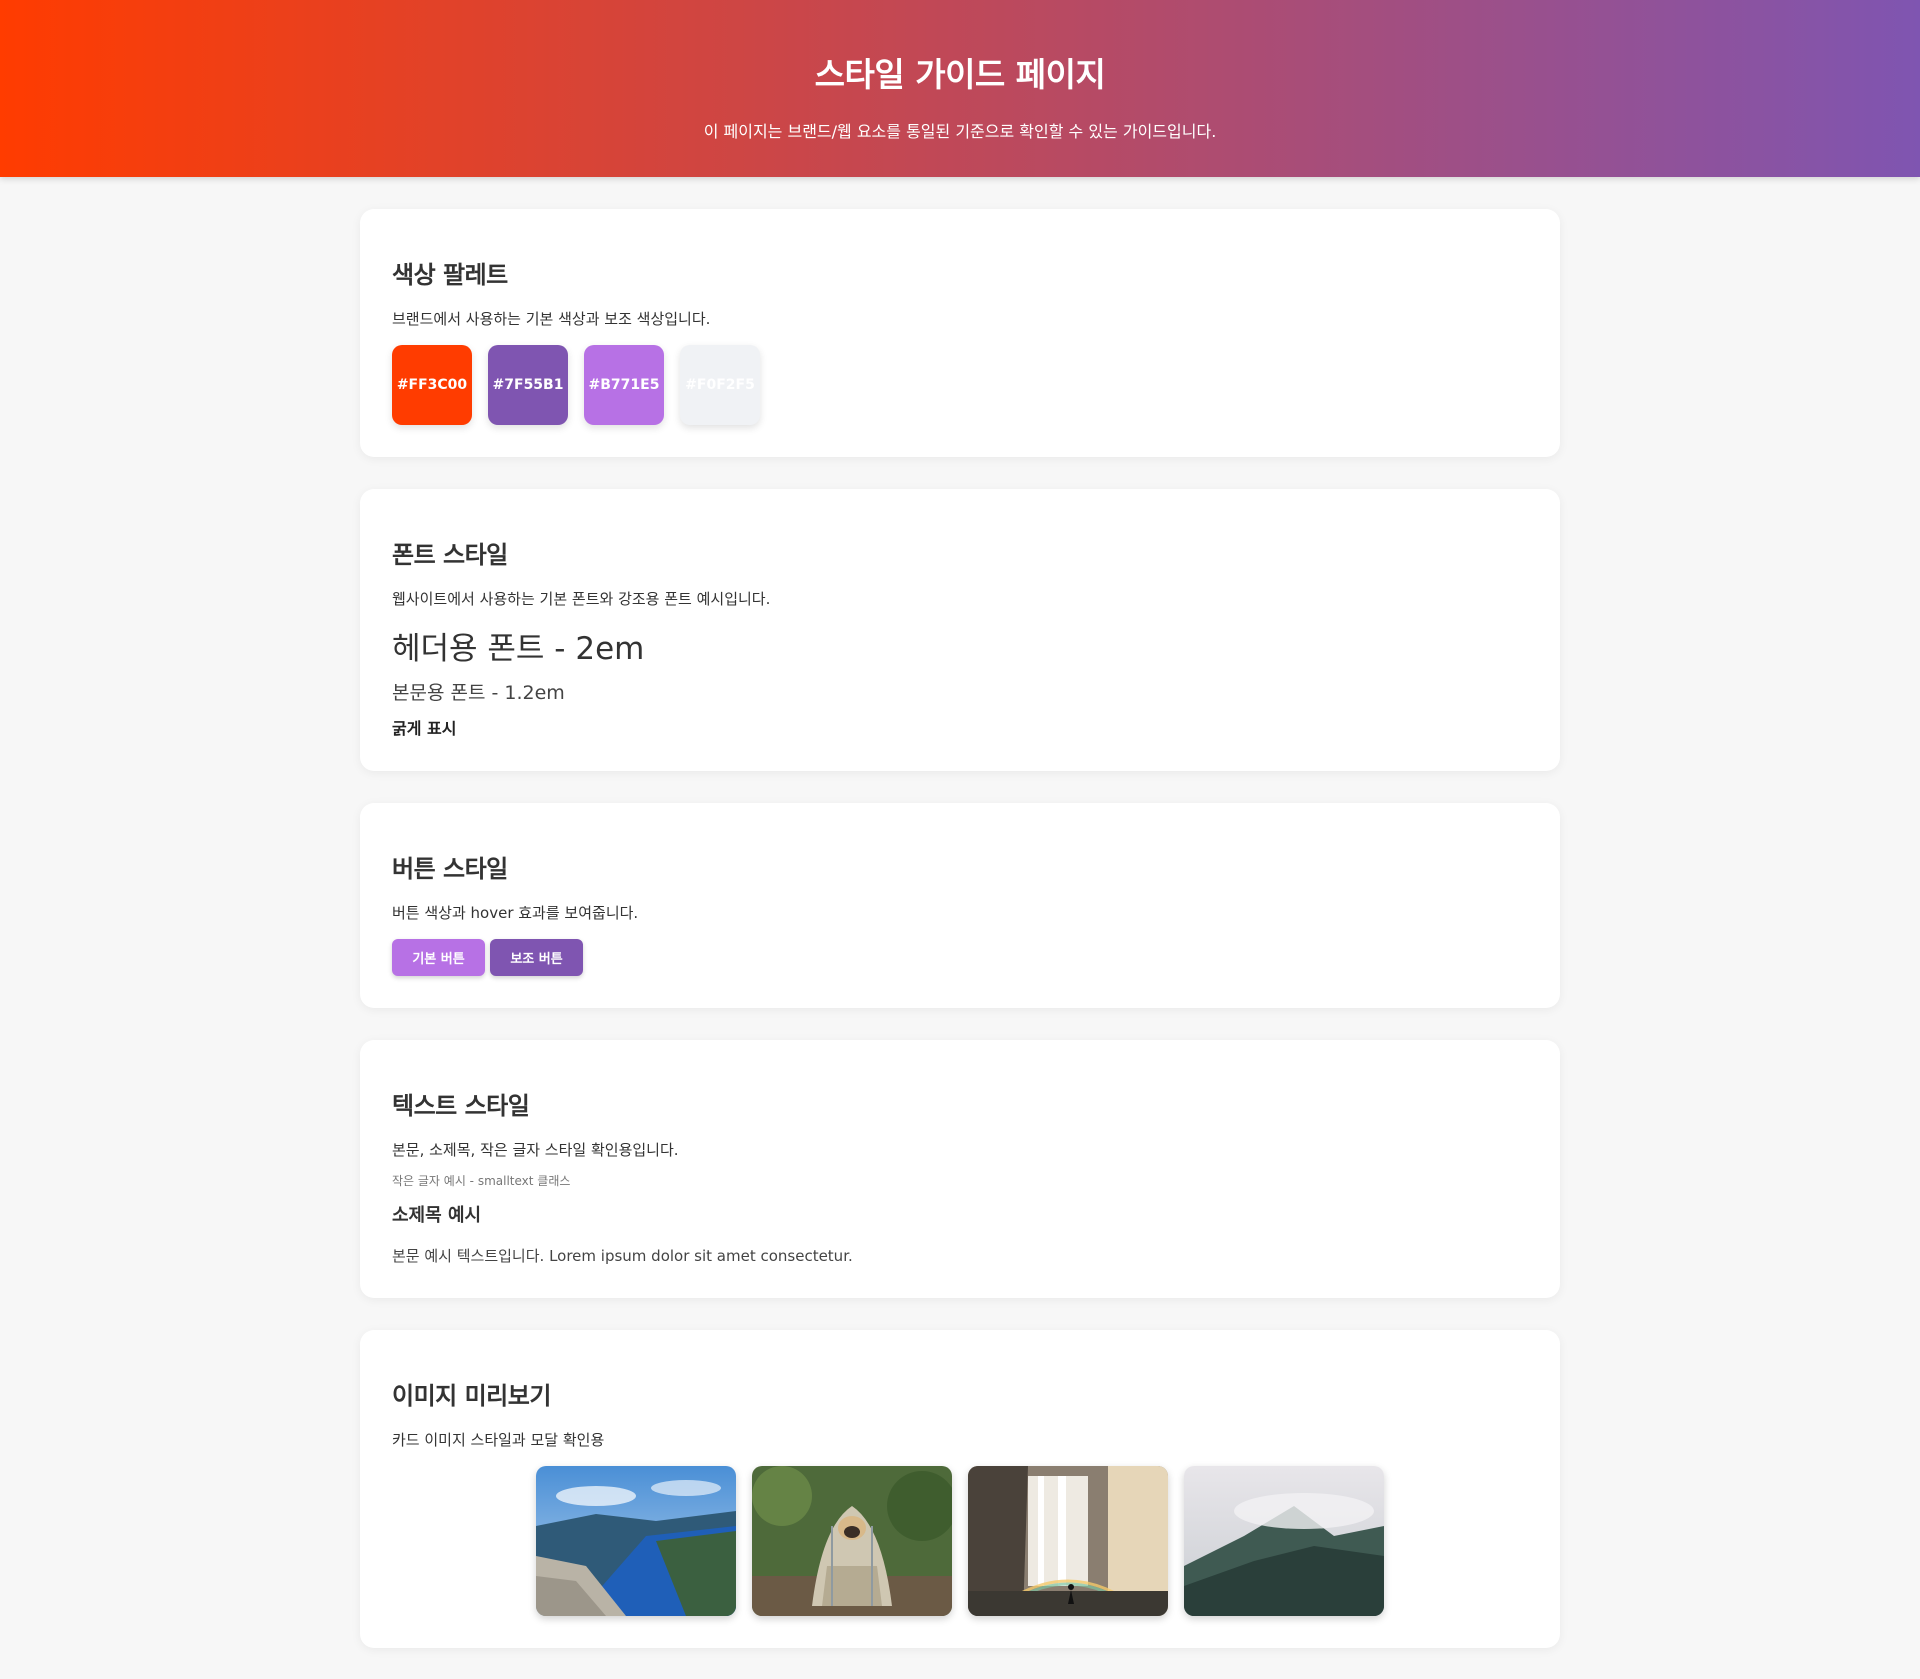 The width and height of the screenshot is (1920, 1679). What do you see at coordinates (518, 649) in the screenshot?
I see `header-font-sample: 헤더용 폰트 - 2em` at bounding box center [518, 649].